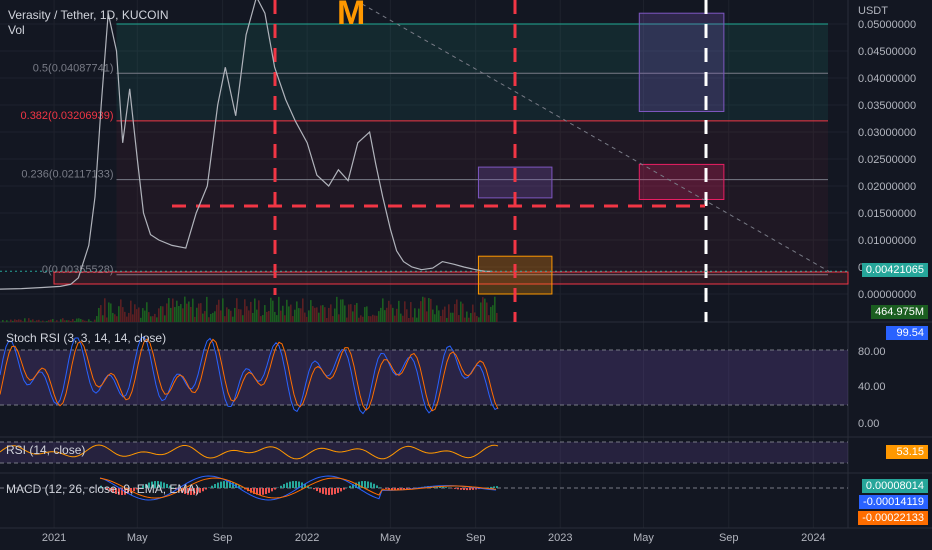  I want to click on volume-bars, so click(250, 309).